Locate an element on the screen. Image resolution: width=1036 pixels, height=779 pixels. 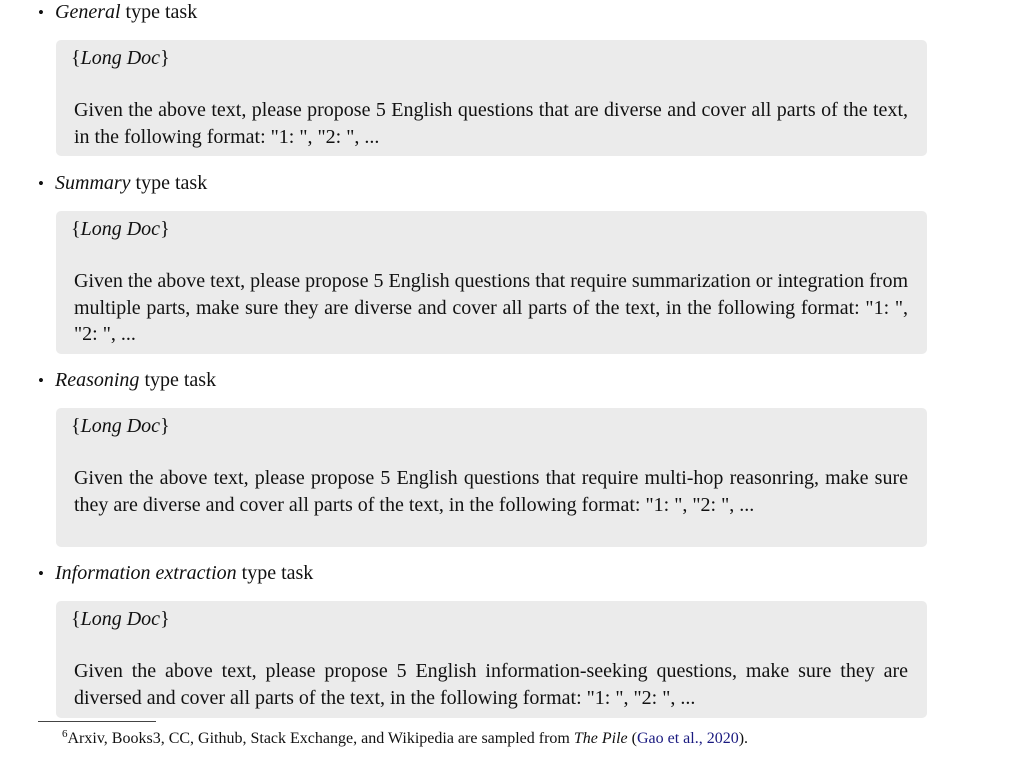
task-heading-reasoning: • Reasoning type task is located at coordinates (127, 380).